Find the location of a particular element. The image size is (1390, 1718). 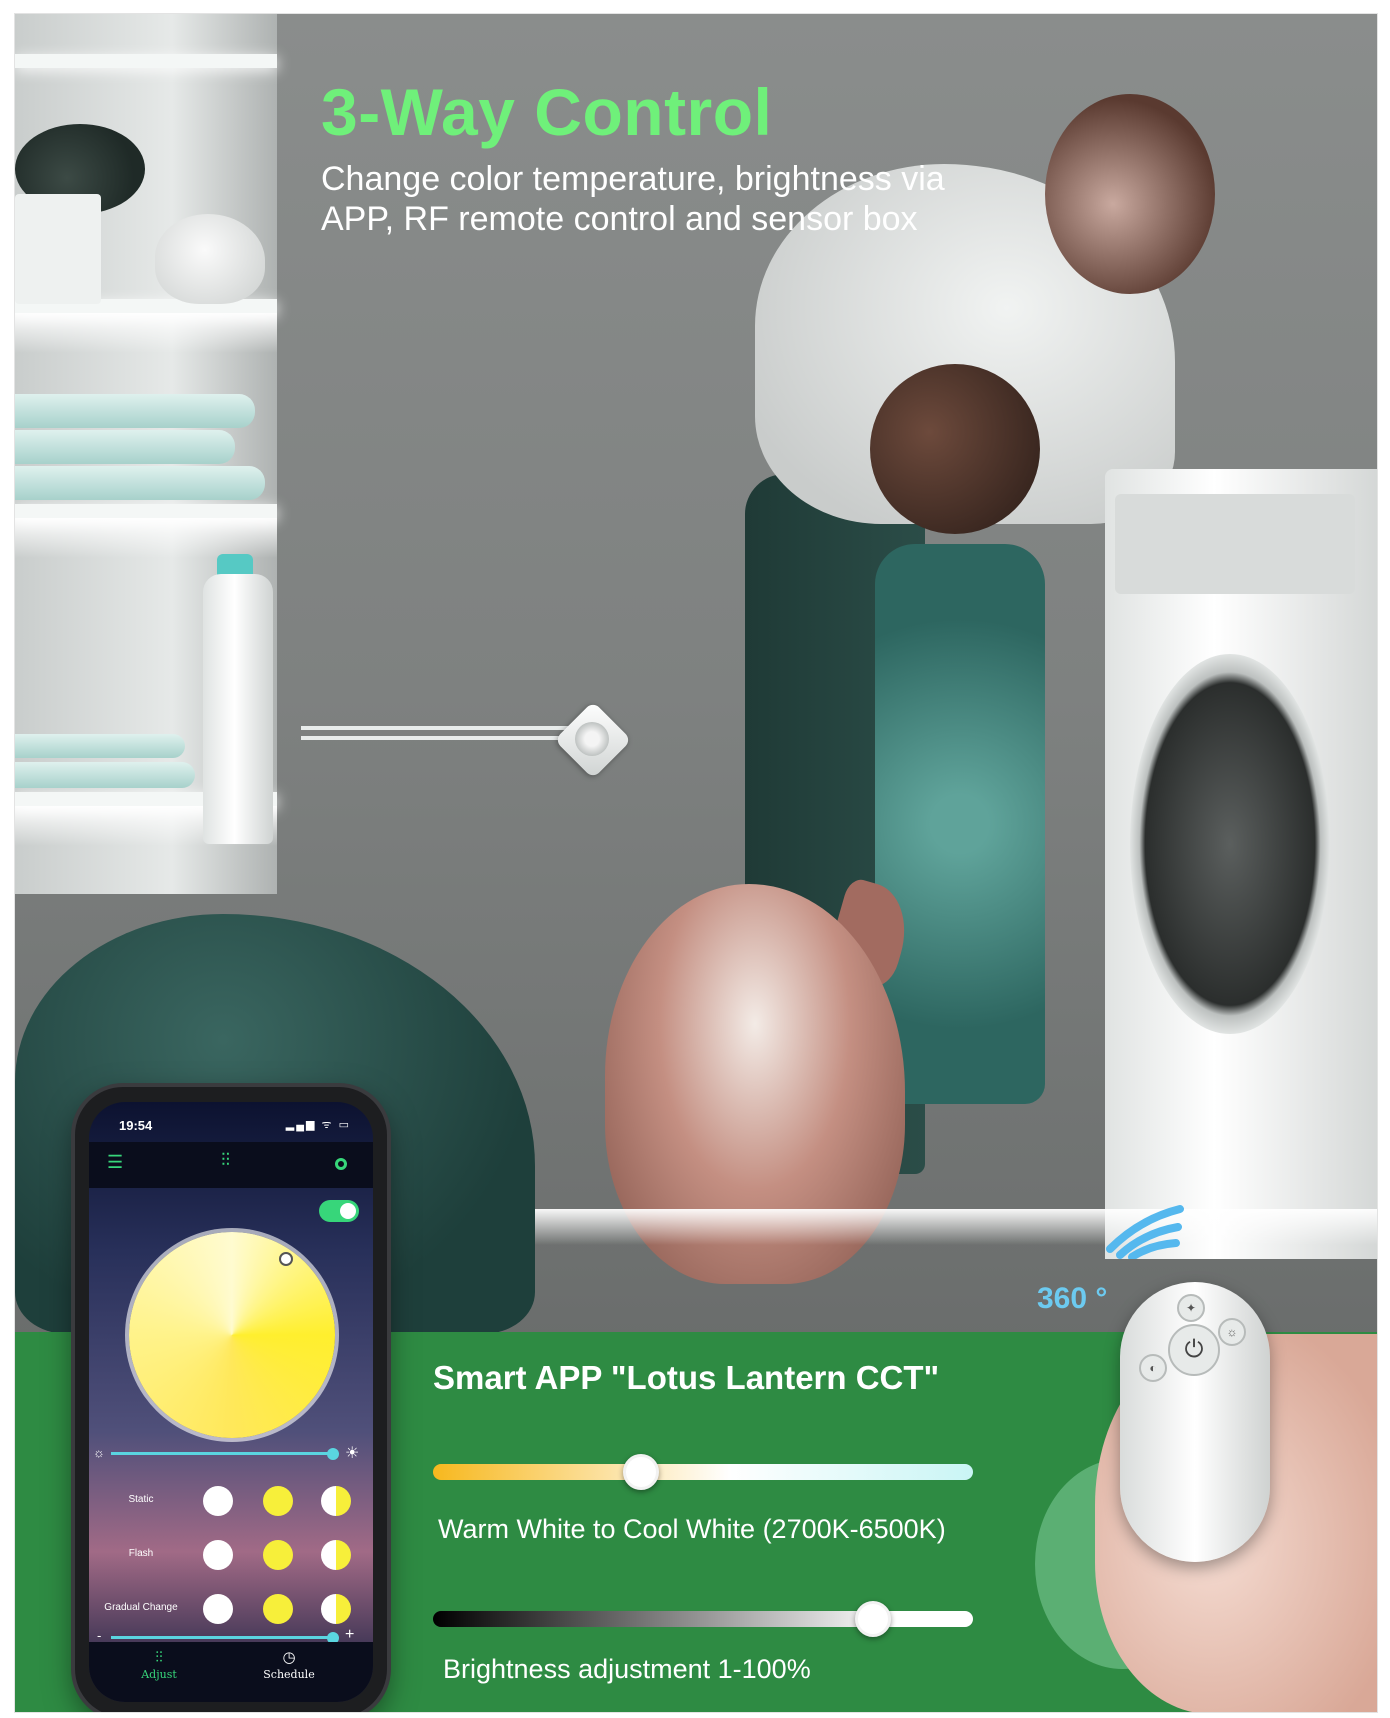

motion-sensor-icon is located at coordinates (592, 739).